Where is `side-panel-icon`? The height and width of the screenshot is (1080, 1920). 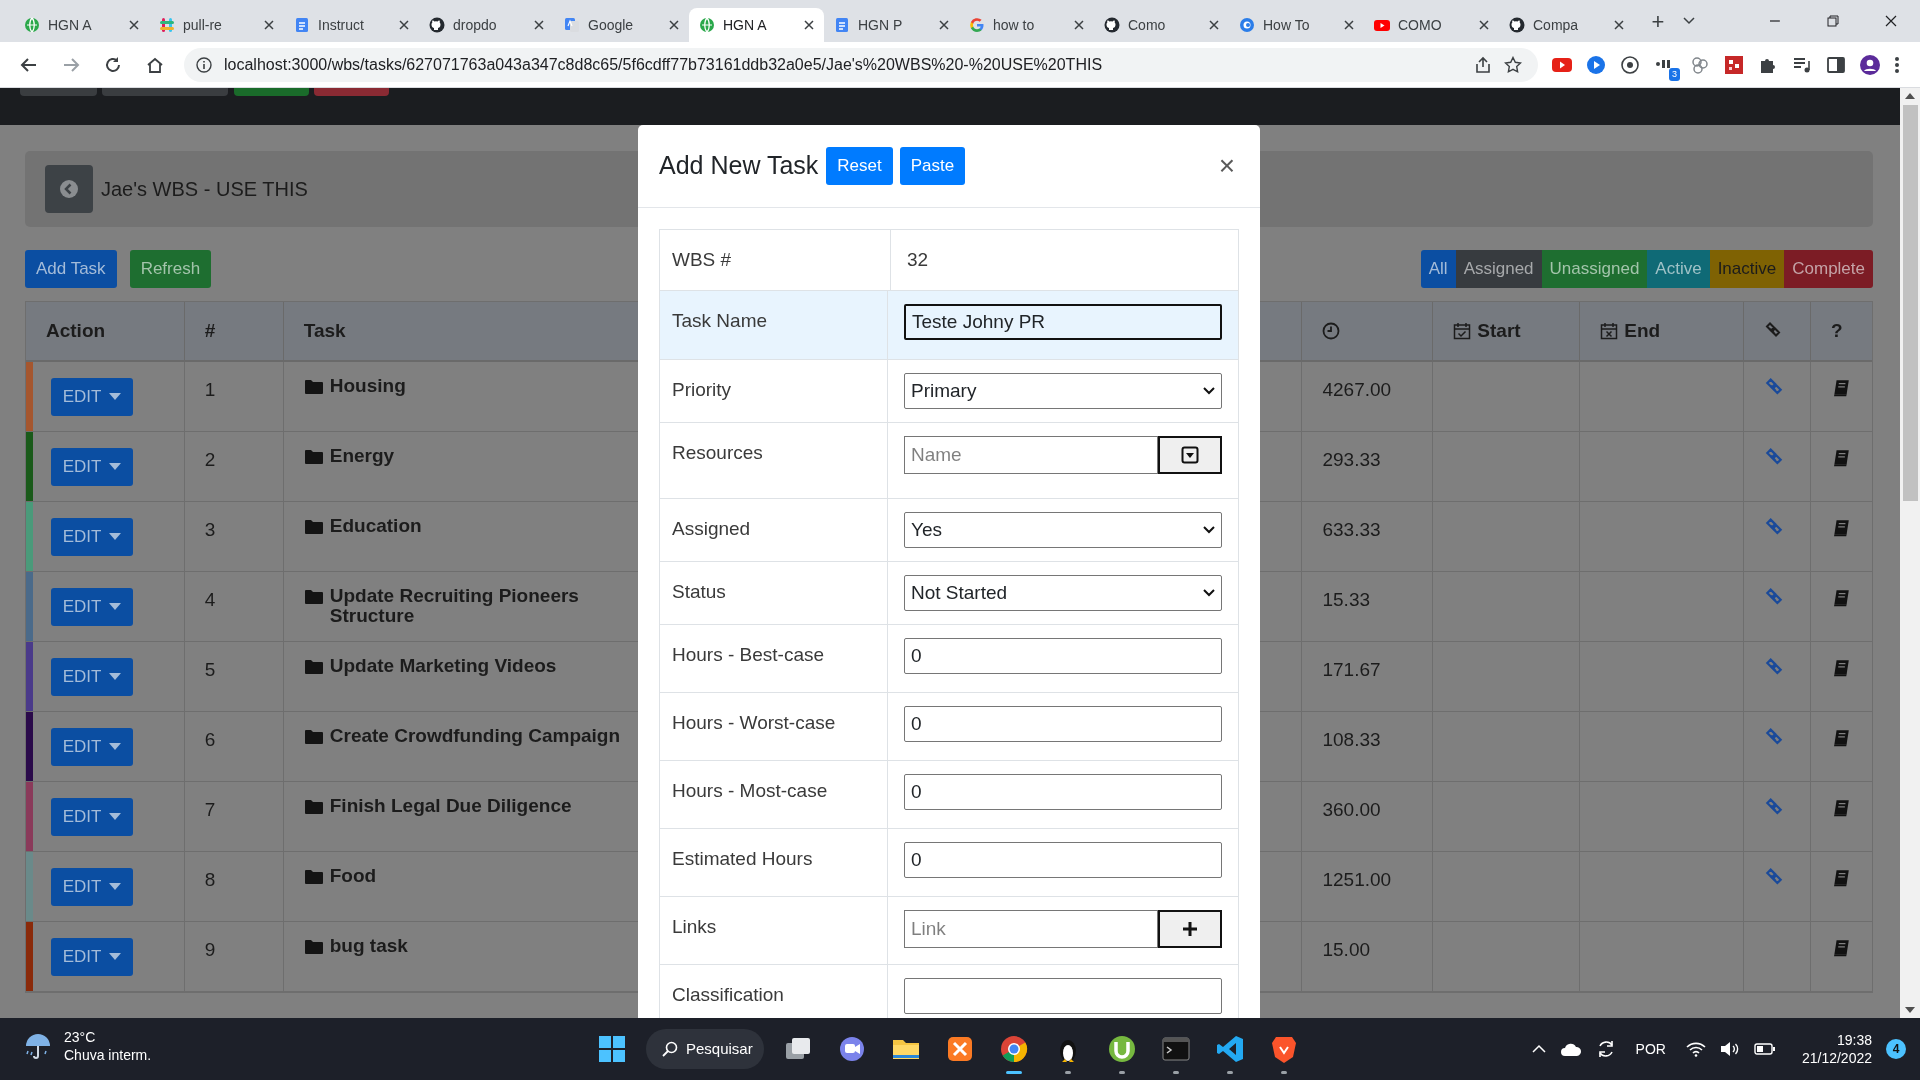
side-panel-icon is located at coordinates (1836, 64).